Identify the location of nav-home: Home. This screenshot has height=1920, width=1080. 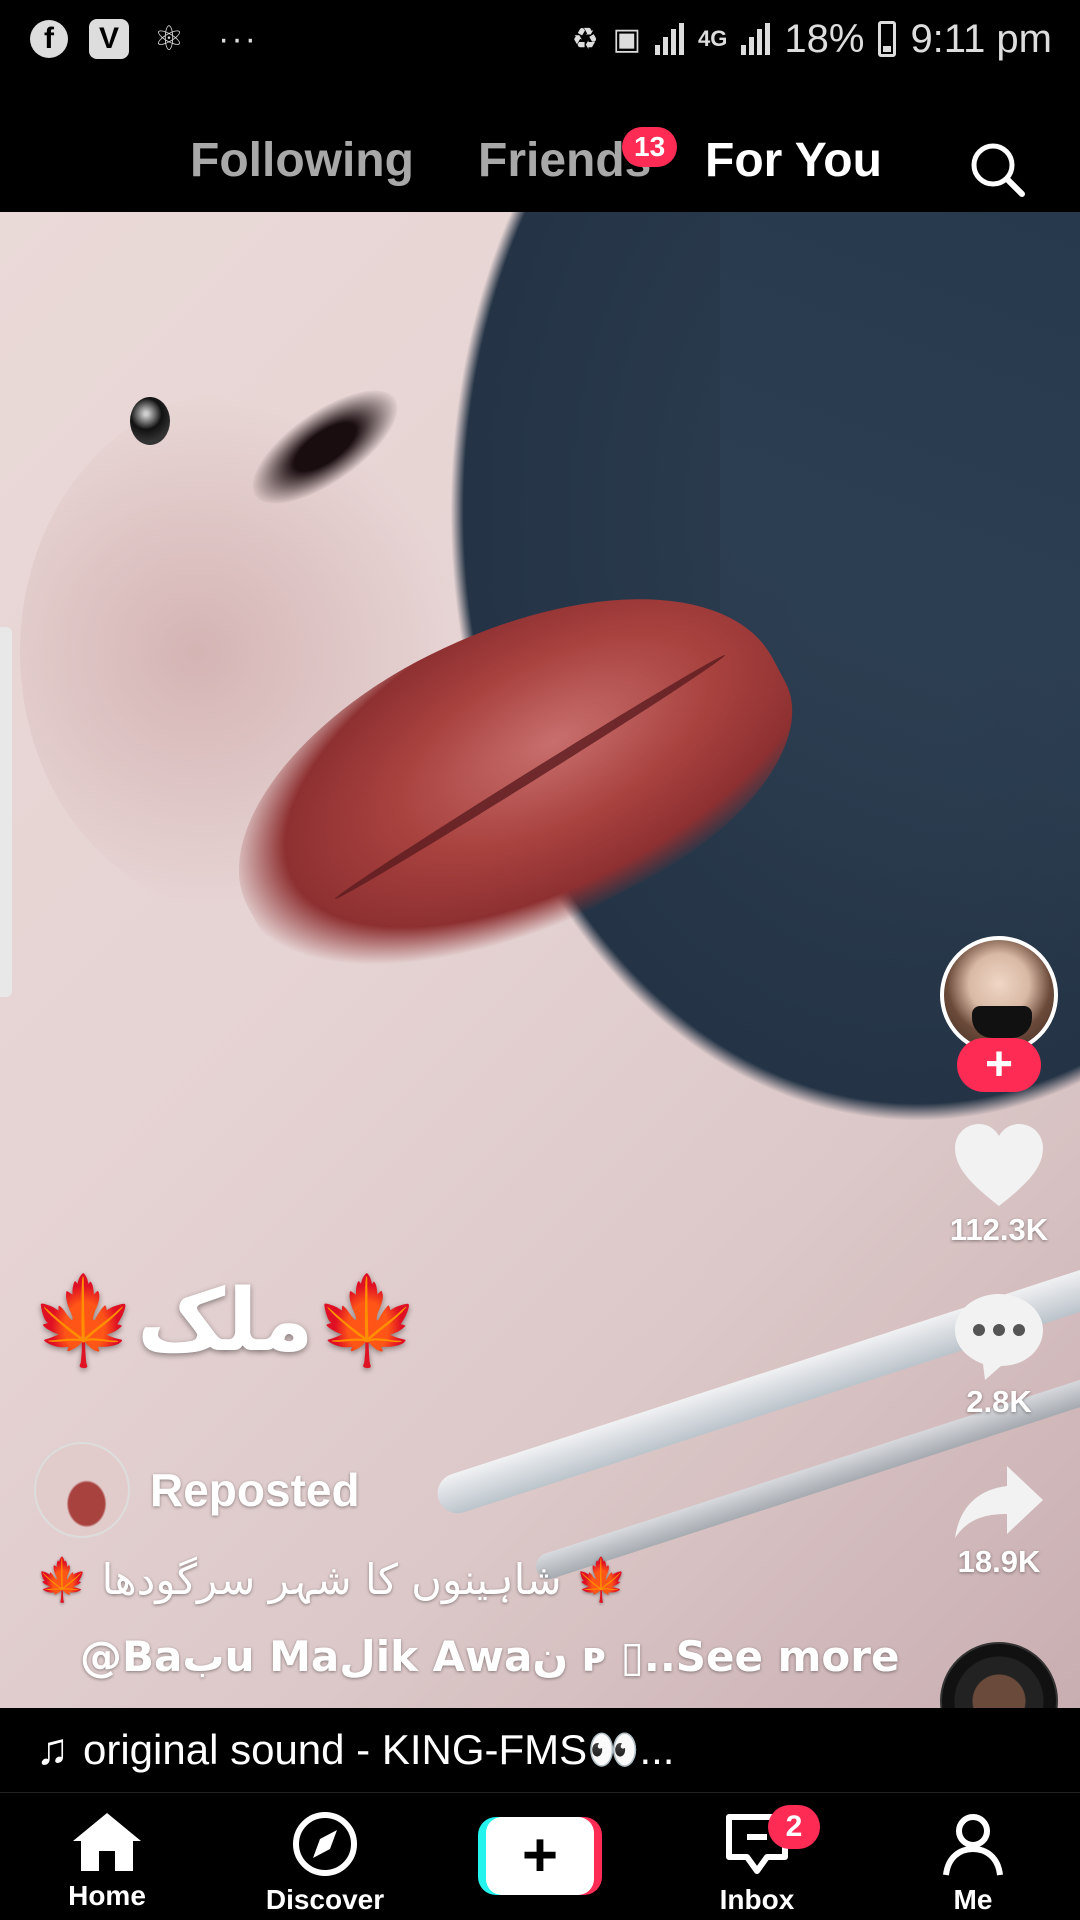
(107, 1861).